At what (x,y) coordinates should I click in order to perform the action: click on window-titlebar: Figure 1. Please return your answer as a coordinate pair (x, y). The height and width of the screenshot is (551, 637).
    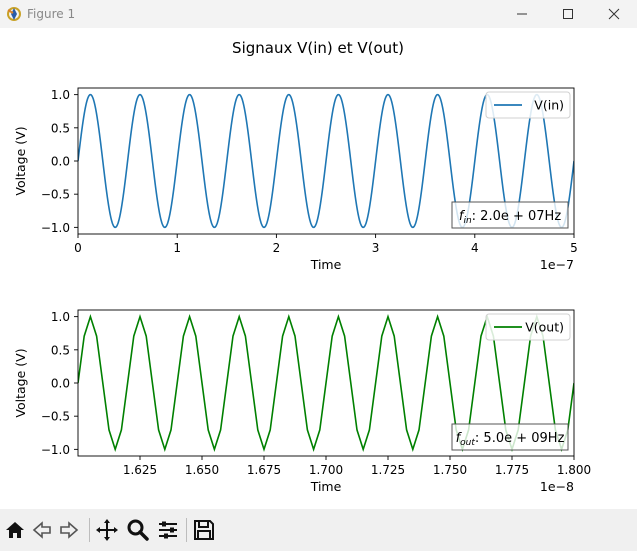
    Looking at the image, I should click on (318, 14).